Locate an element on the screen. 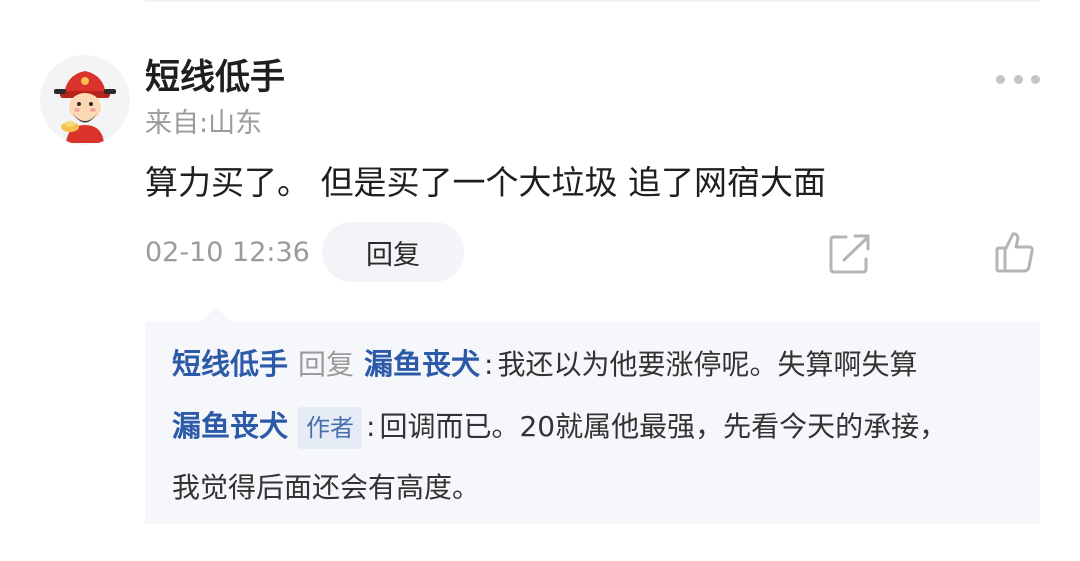 The image size is (1080, 561). comment-timestamp: 02-10 12:36 is located at coordinates (227, 252).